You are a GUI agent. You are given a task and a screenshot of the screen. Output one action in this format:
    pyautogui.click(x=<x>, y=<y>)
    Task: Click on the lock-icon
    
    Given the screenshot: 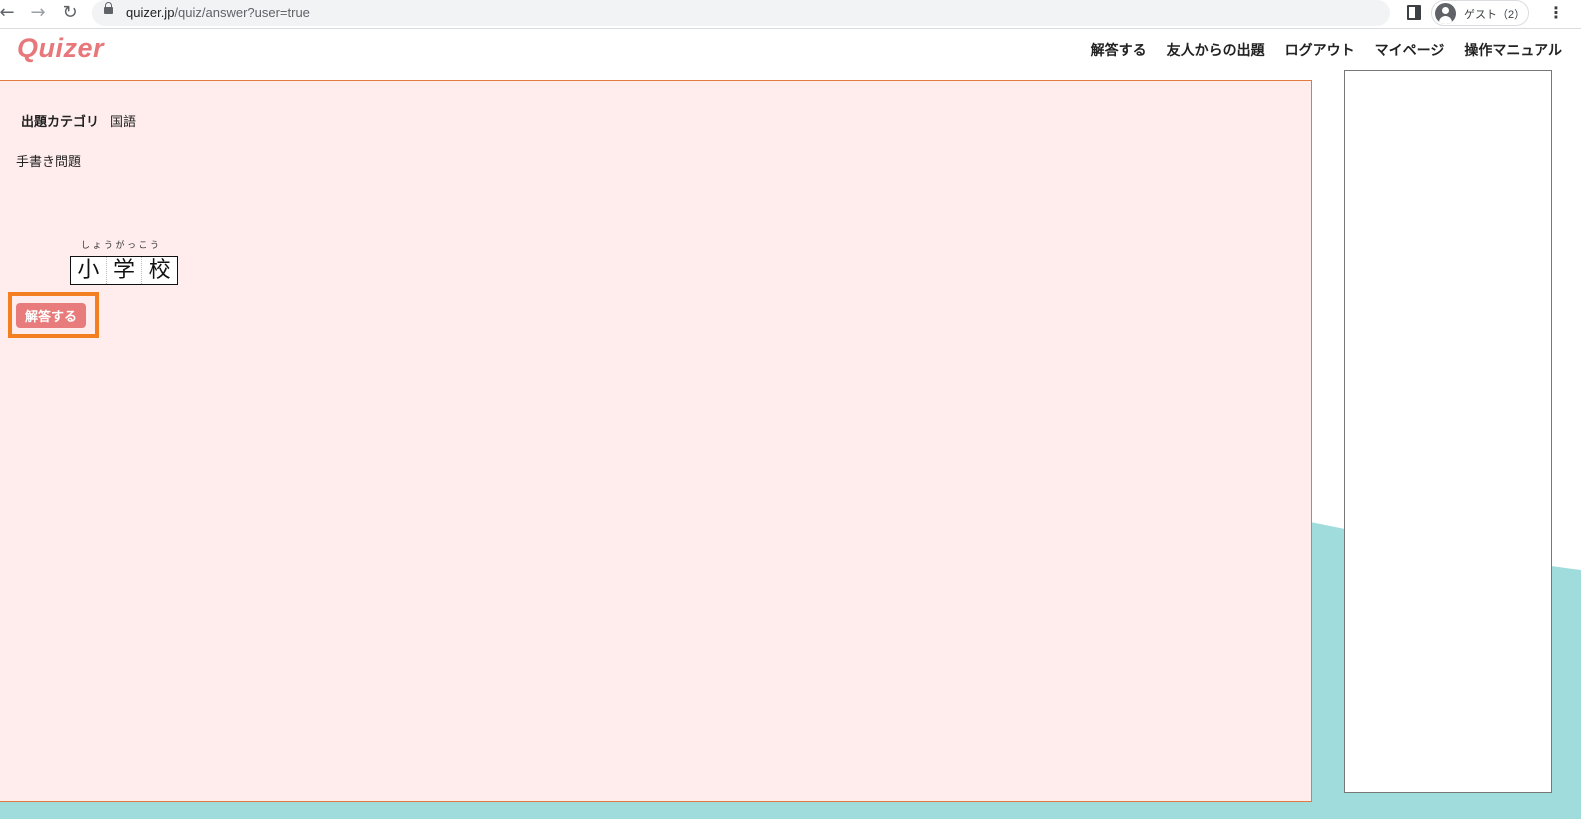 What is the action you would take?
    pyautogui.click(x=108, y=8)
    